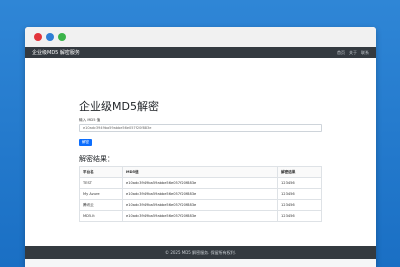 The height and width of the screenshot is (267, 400). Describe the element at coordinates (200, 52) in the screenshot. I see `top-navbar: 企业级MD5 解密服务 首页 关于 联系` at that location.